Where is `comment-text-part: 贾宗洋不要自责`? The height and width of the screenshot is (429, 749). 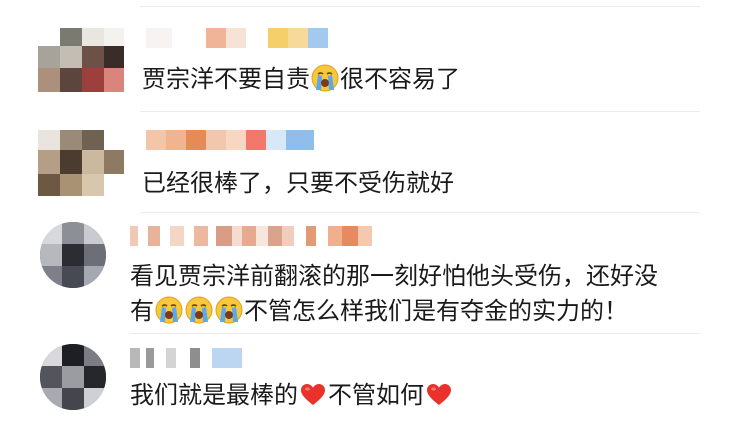 comment-text-part: 贾宗洋不要自责 is located at coordinates (226, 79).